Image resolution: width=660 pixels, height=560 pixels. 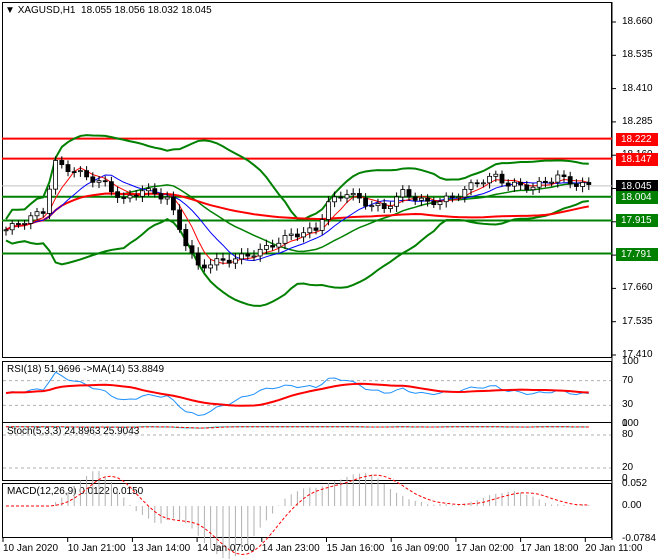 I want to click on time-axis-label: 15 Jan 16:00, so click(x=355, y=548).